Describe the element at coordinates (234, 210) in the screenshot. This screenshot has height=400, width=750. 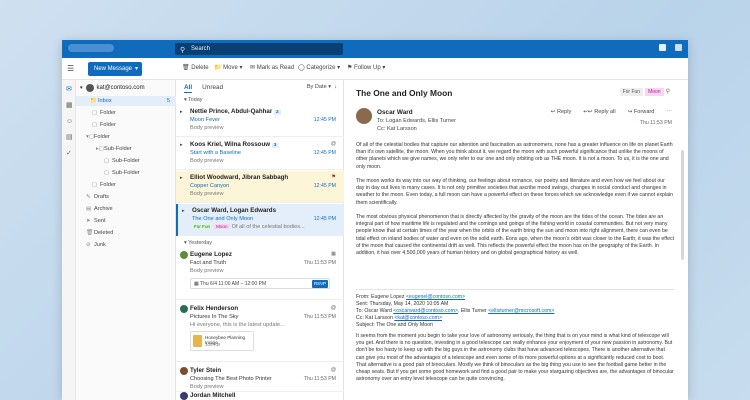
I see `message-sender: Oscar Ward, Logan Edwards` at that location.